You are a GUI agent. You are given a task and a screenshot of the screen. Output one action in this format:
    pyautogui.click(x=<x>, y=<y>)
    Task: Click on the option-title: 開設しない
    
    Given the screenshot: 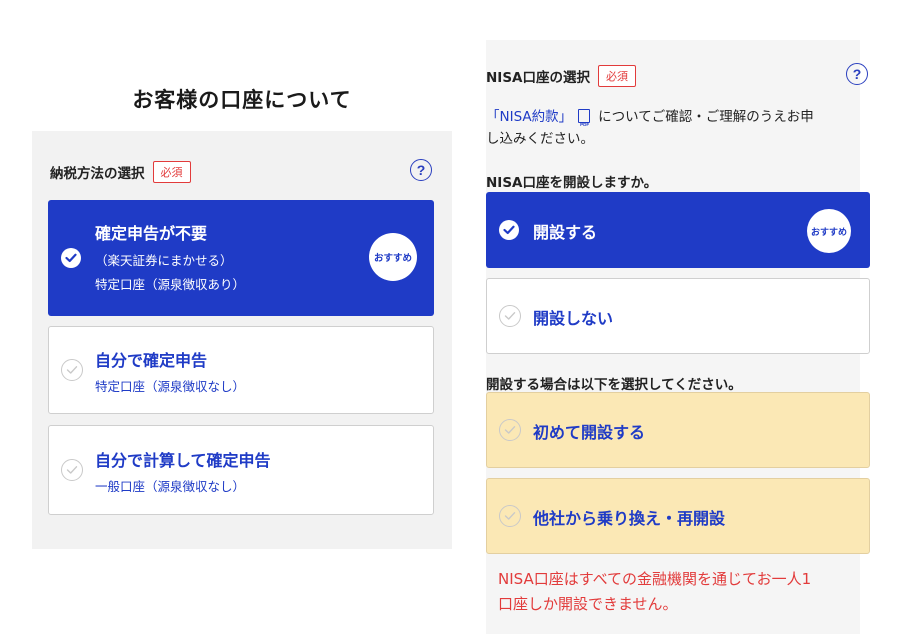 What is the action you would take?
    pyautogui.click(x=573, y=318)
    